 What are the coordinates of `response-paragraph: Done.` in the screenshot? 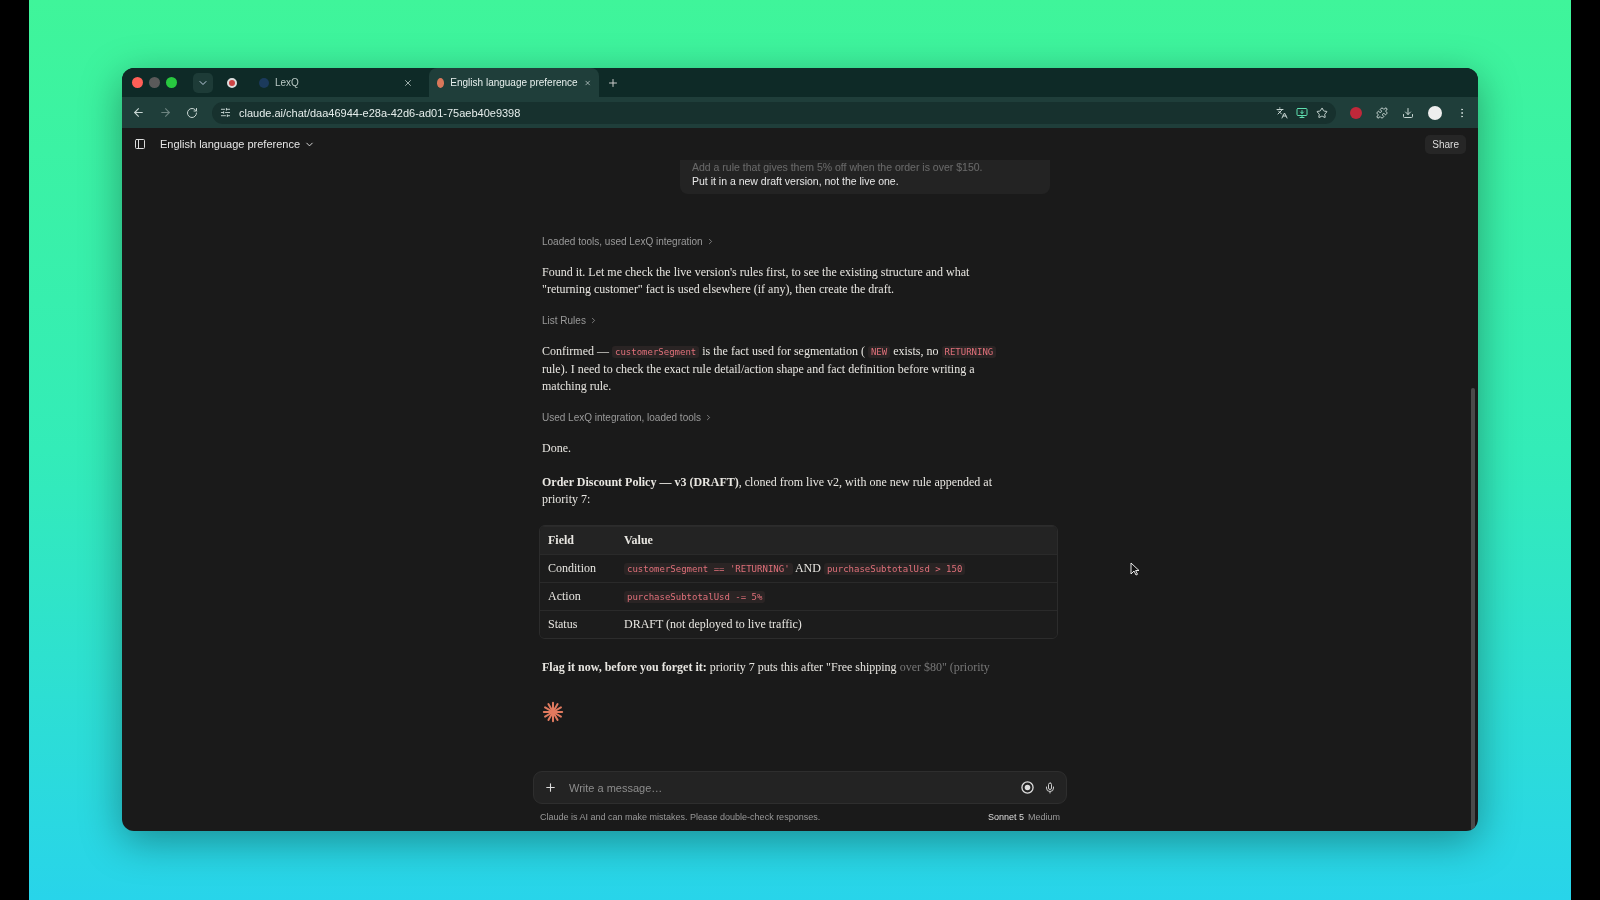 It's located at (557, 448).